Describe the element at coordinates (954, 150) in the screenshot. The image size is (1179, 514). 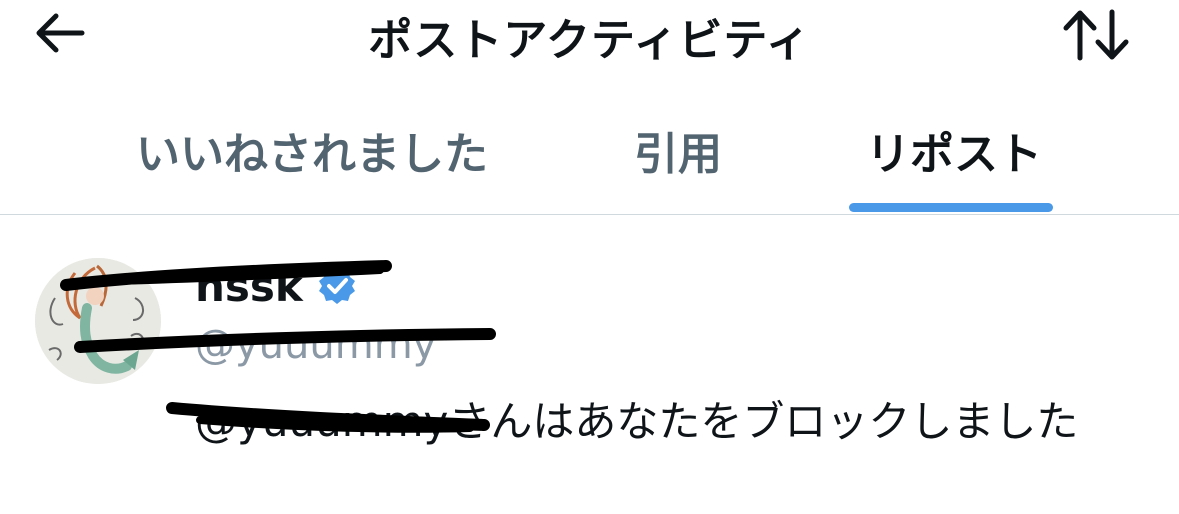
I see `tab-reposts: リポスト` at that location.